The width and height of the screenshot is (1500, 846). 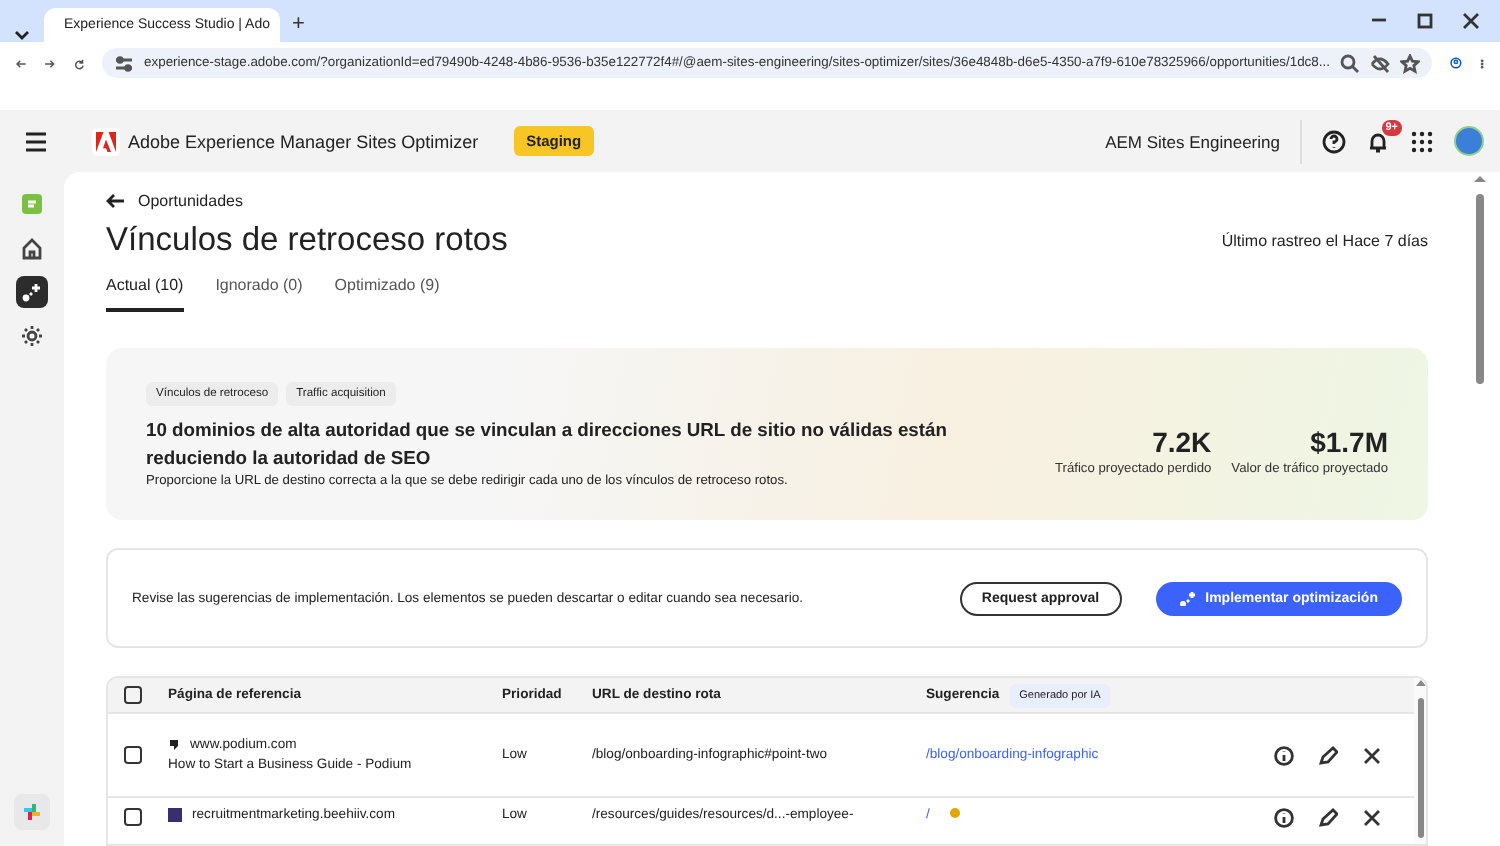 I want to click on help-icon, so click(x=1334, y=141).